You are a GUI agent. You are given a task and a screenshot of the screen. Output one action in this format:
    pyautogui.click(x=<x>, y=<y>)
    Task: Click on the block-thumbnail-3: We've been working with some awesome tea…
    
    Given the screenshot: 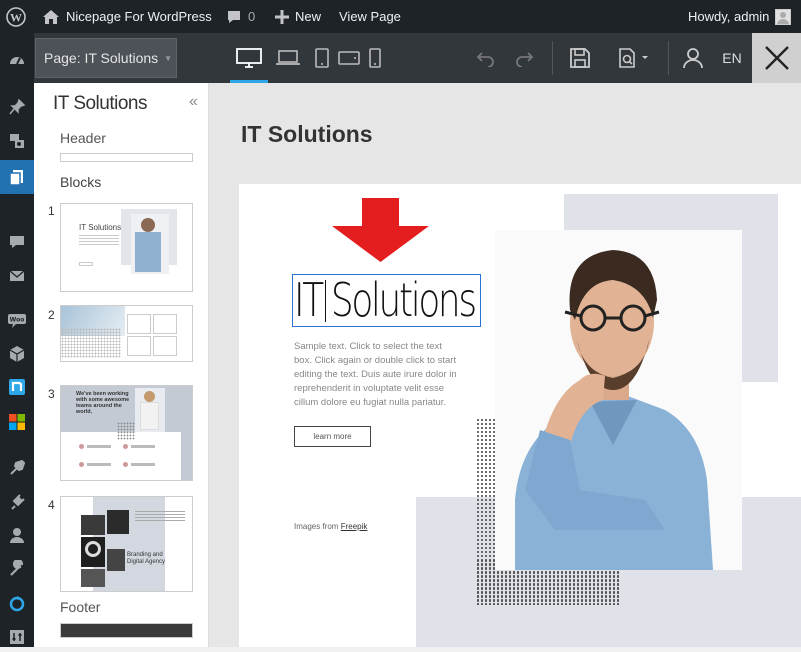 What is the action you would take?
    pyautogui.click(x=126, y=433)
    